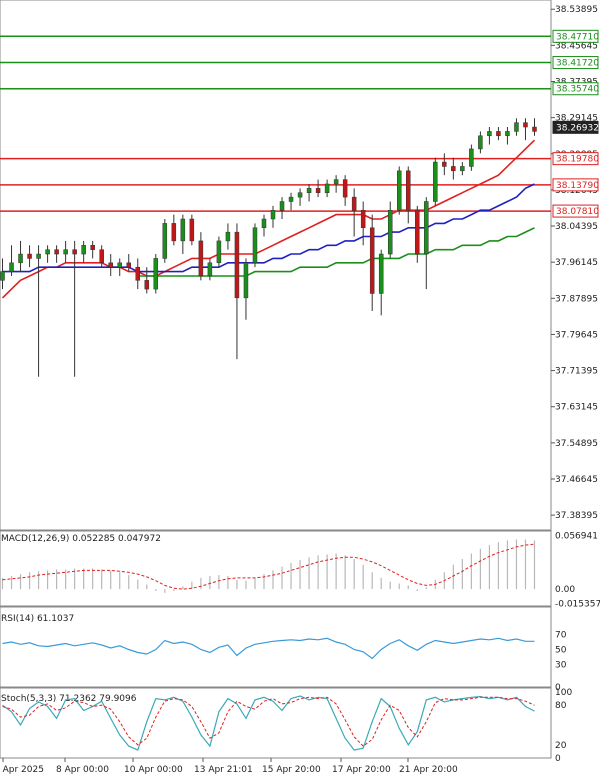  I want to click on y-tick-label: 38.04395, so click(576, 227).